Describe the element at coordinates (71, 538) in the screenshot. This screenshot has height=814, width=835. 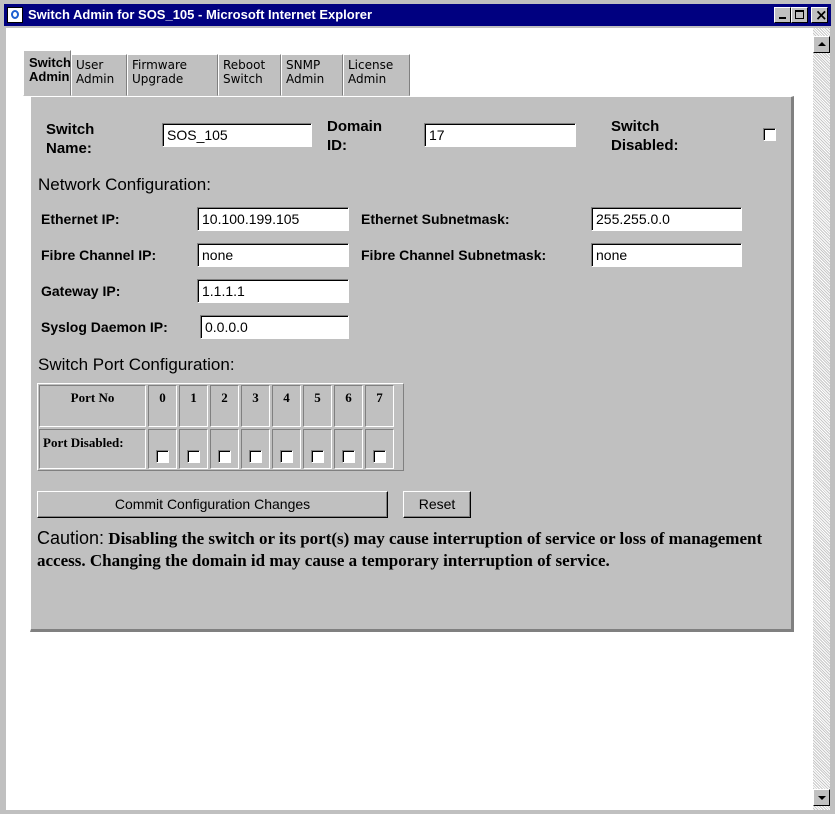
I see `caution-label: Caution:` at that location.